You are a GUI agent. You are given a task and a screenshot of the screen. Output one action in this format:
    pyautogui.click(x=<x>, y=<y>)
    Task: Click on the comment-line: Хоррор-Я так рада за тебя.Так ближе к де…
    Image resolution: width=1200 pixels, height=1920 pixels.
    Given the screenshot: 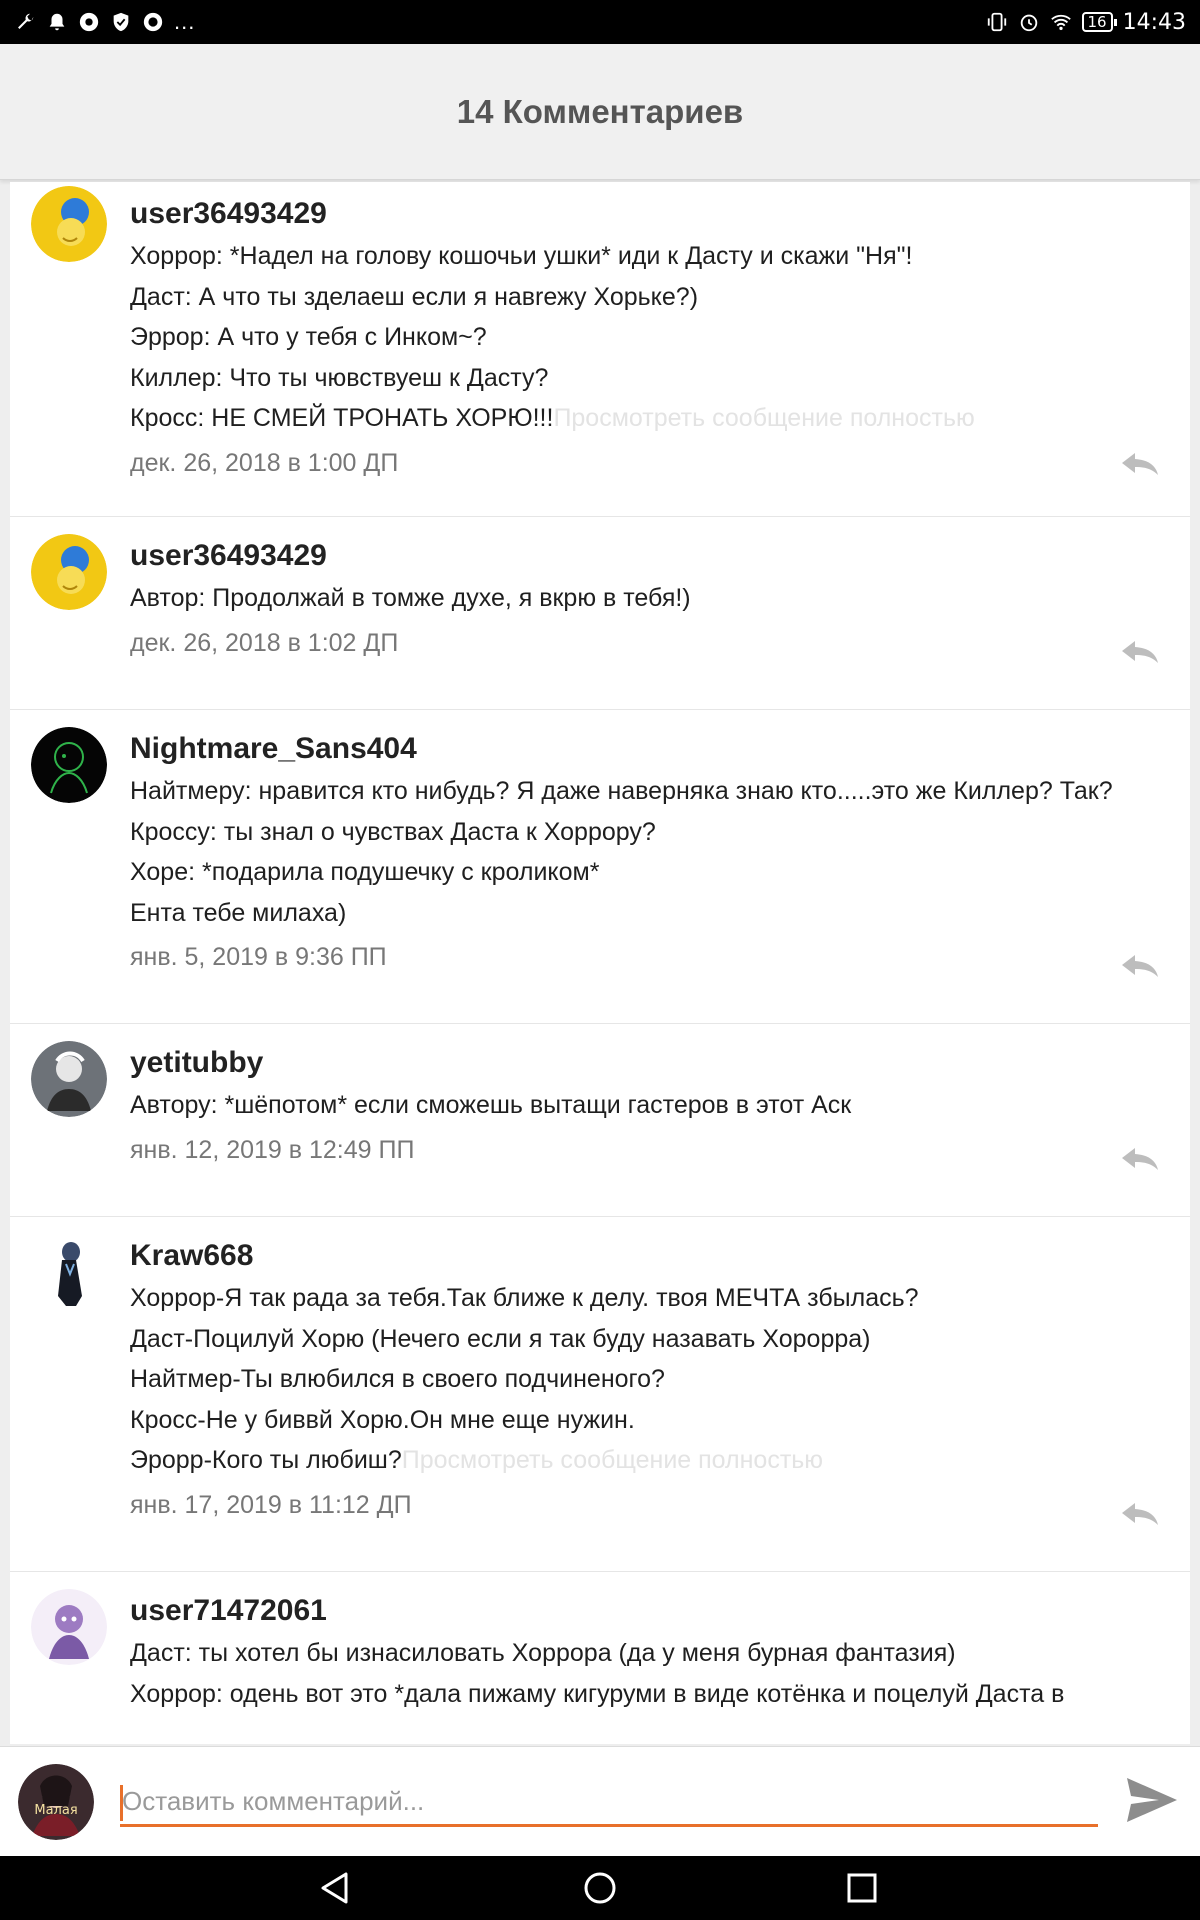 What is the action you would take?
    pyautogui.click(x=524, y=1298)
    